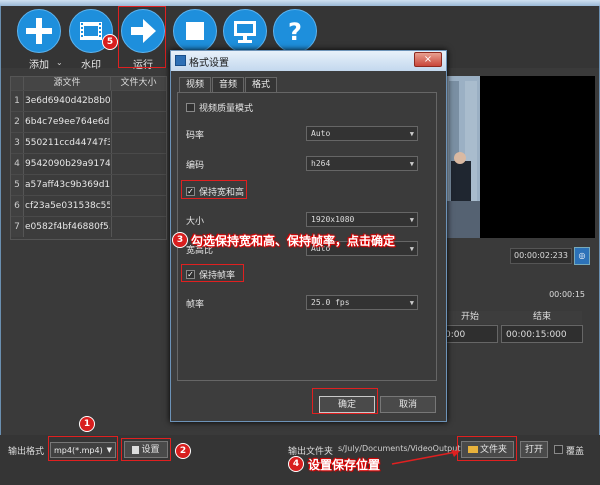 The height and width of the screenshot is (485, 600). Describe the element at coordinates (541, 256) in the screenshot. I see `current-time-display: 00:00:02:233` at that location.